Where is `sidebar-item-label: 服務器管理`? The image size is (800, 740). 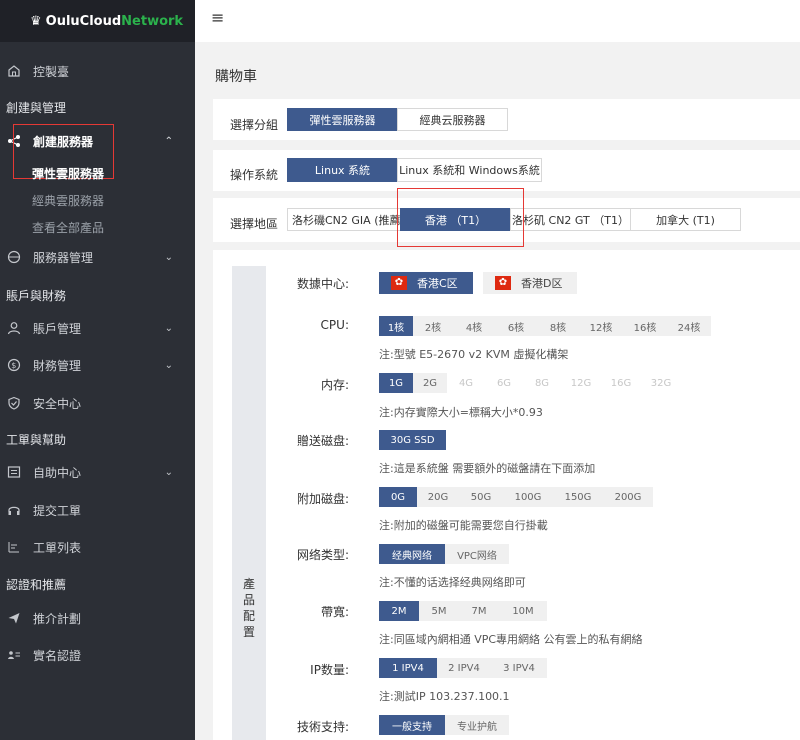 sidebar-item-label: 服務器管理 is located at coordinates (63, 257).